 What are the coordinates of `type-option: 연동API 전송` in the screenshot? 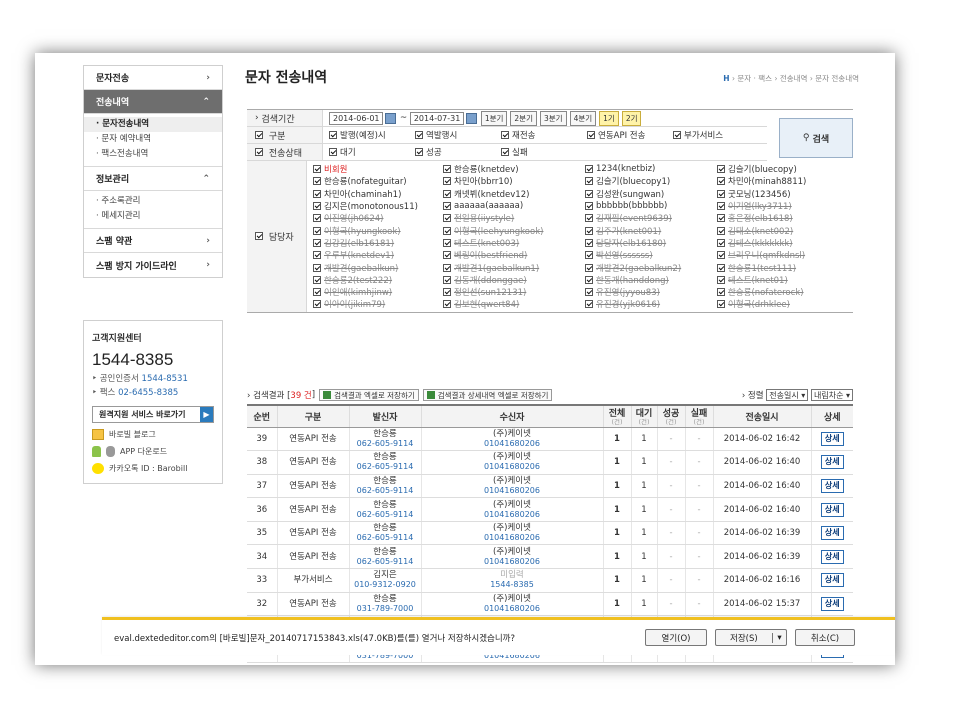 It's located at (630, 135).